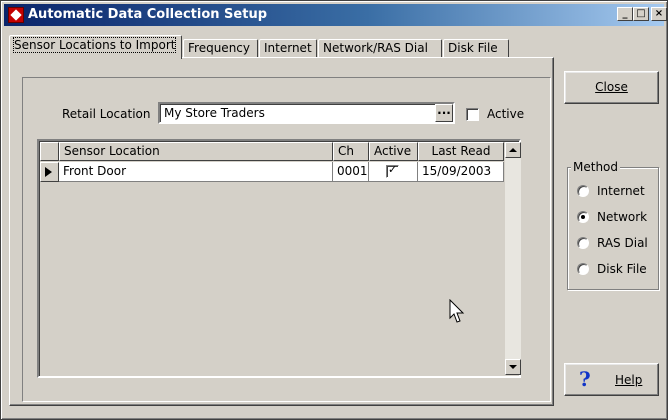  What do you see at coordinates (659, 14) in the screenshot?
I see `close-window-button: ×` at bounding box center [659, 14].